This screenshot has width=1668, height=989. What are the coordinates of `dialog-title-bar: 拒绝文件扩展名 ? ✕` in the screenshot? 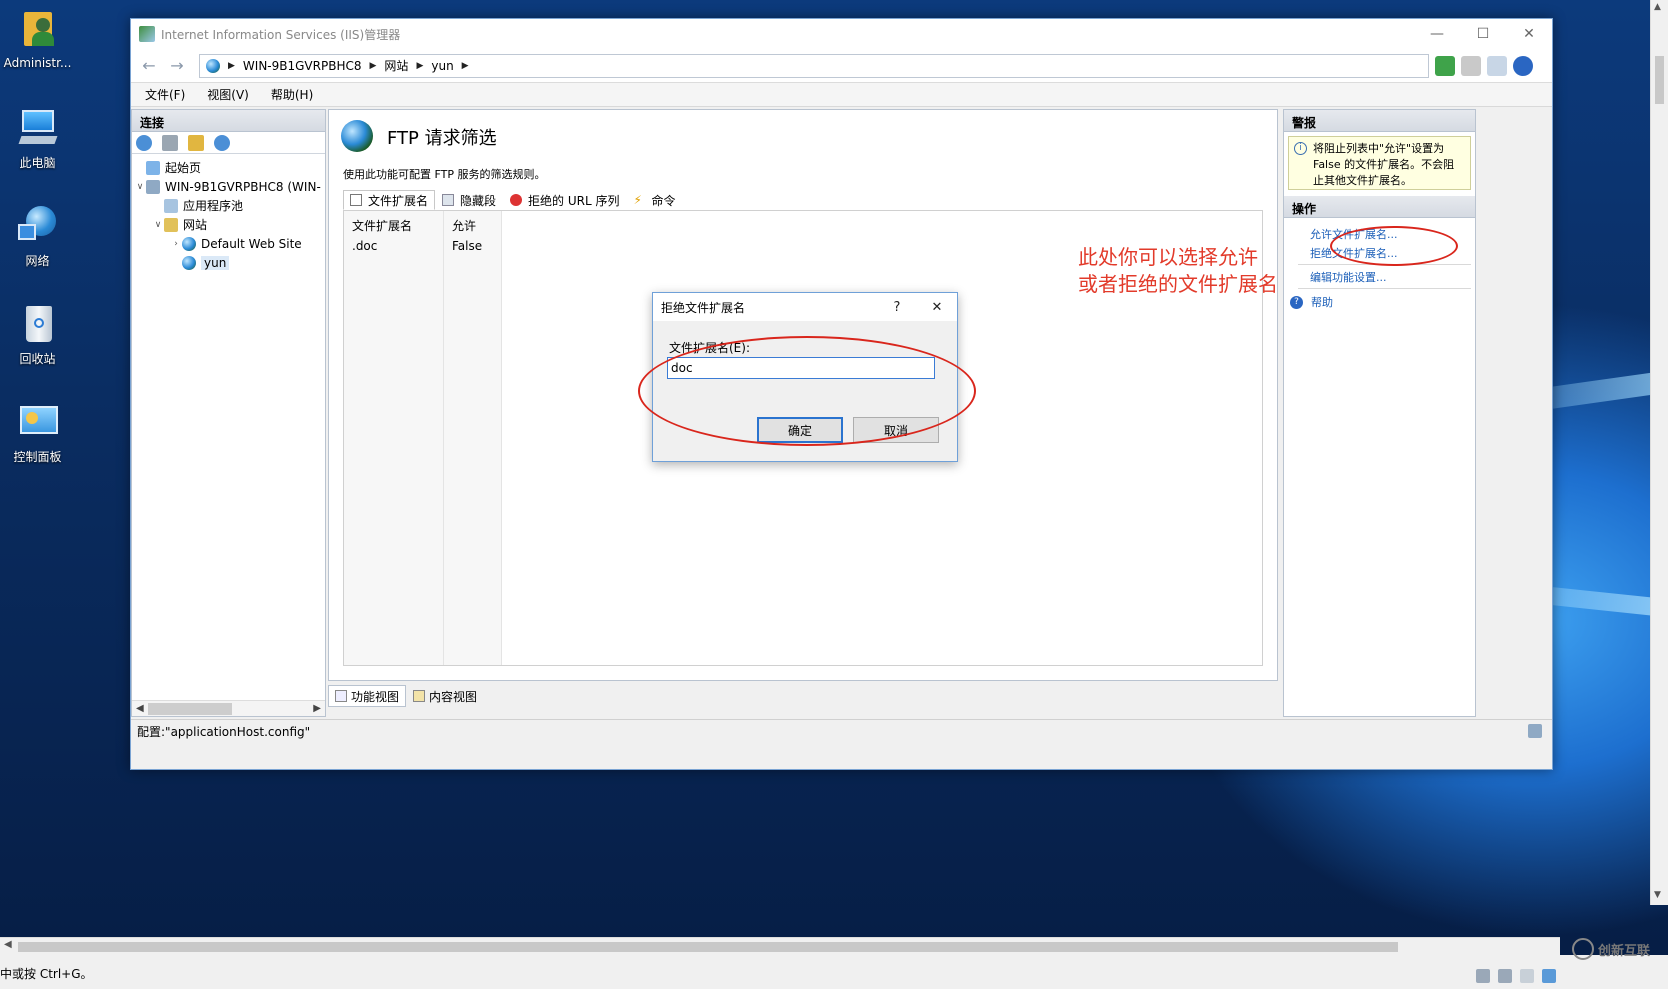 It's located at (805, 307).